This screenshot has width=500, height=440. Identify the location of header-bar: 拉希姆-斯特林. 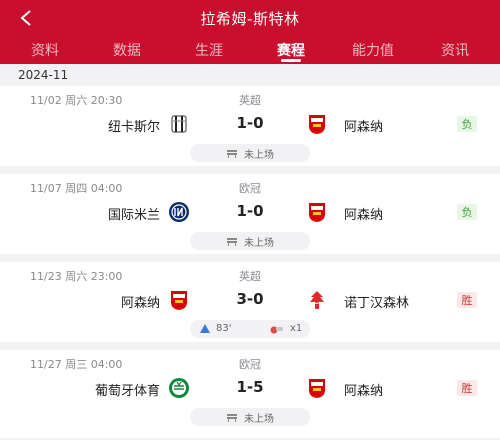
(250, 18).